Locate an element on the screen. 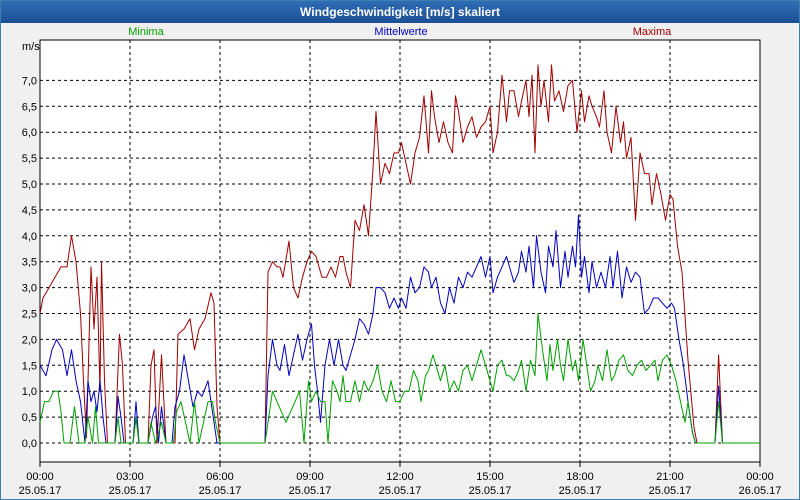 This screenshot has height=500, width=800. x-tick-time: 15:00 is located at coordinates (490, 477).